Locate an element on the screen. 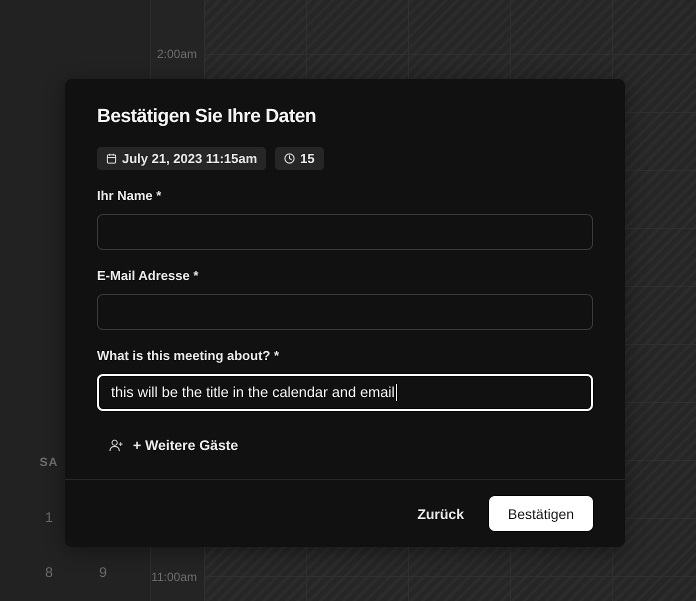 The image size is (696, 601). back-button: Zurück is located at coordinates (440, 513).